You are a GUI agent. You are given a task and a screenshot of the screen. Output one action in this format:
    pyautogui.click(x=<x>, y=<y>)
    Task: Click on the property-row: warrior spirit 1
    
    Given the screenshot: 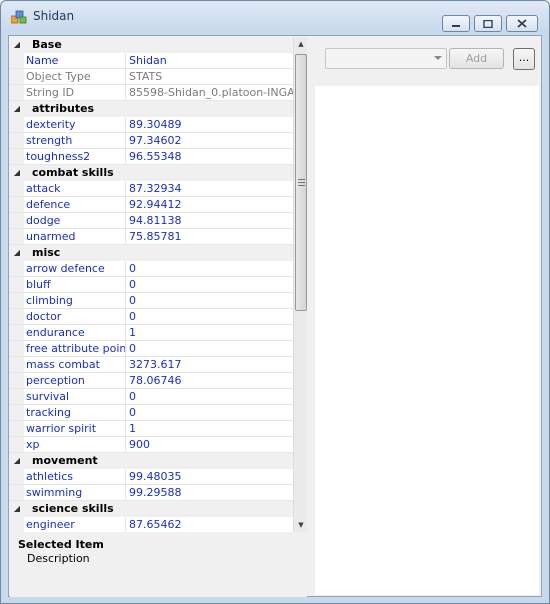 What is the action you would take?
    pyautogui.click(x=151, y=429)
    